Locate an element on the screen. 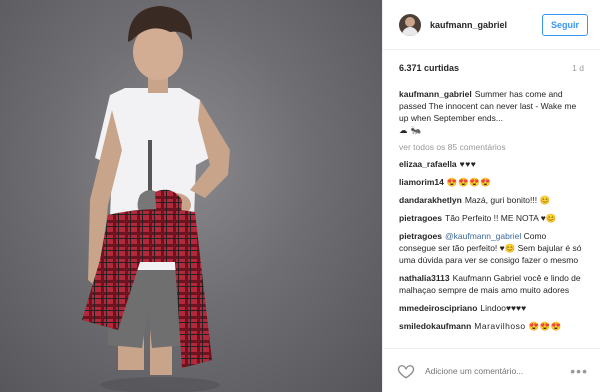 Image resolution: width=600 pixels, height=392 pixels. add-comment-input is located at coordinates (498, 370).